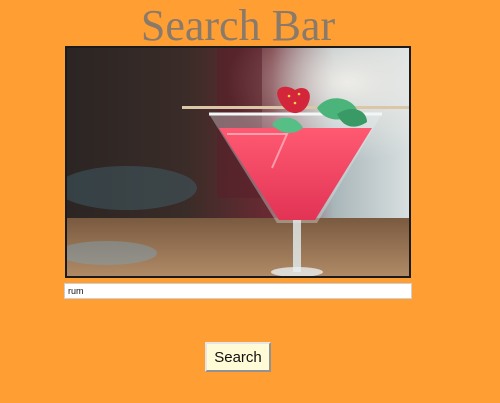 Image resolution: width=500 pixels, height=403 pixels. What do you see at coordinates (238, 25) in the screenshot?
I see `page-title: Search Bar` at bounding box center [238, 25].